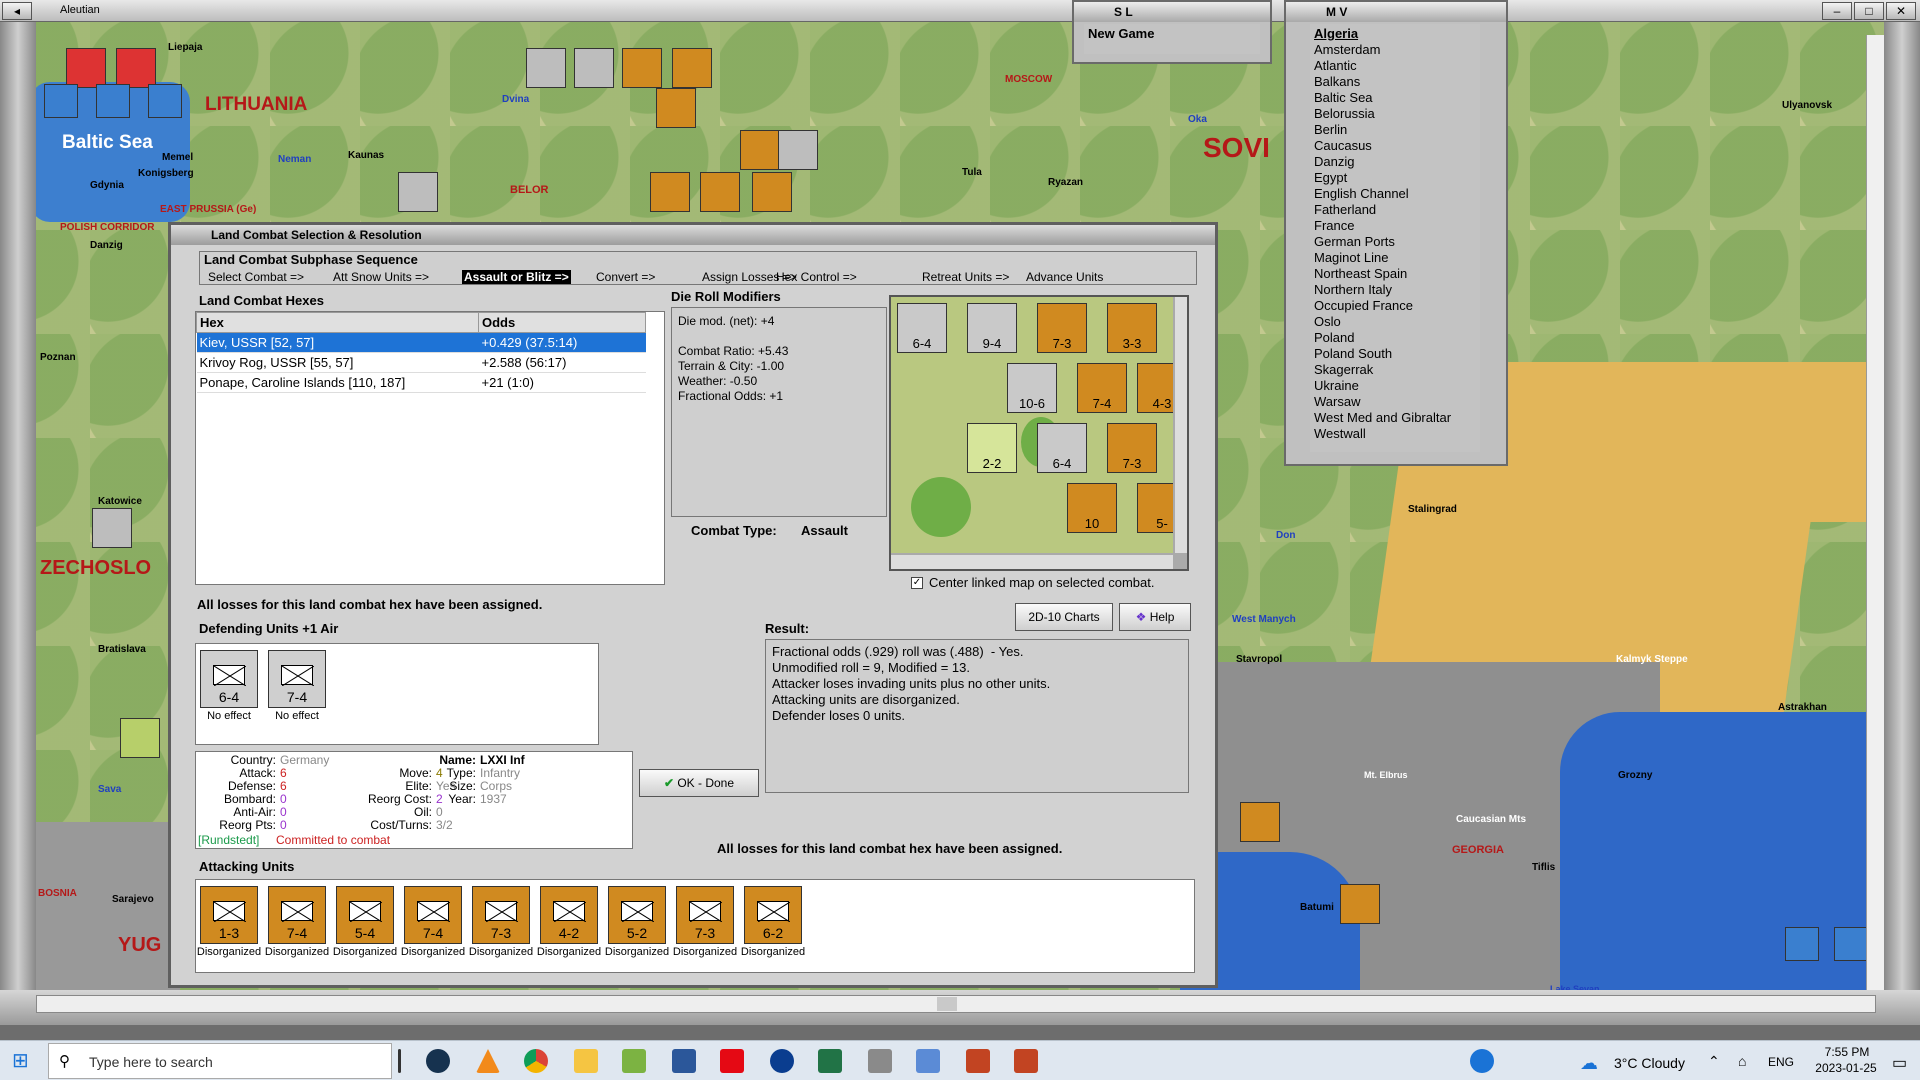 The image size is (1920, 1080). I want to click on map-view-item: Fatherland, so click(1395, 210).